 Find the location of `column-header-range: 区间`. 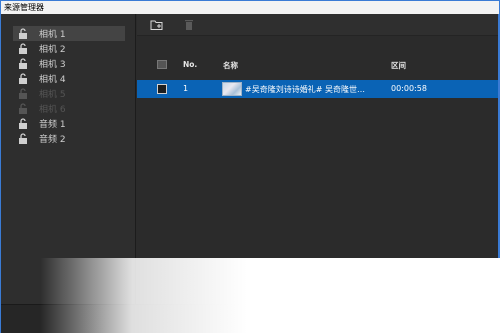

column-header-range: 区间 is located at coordinates (398, 65).